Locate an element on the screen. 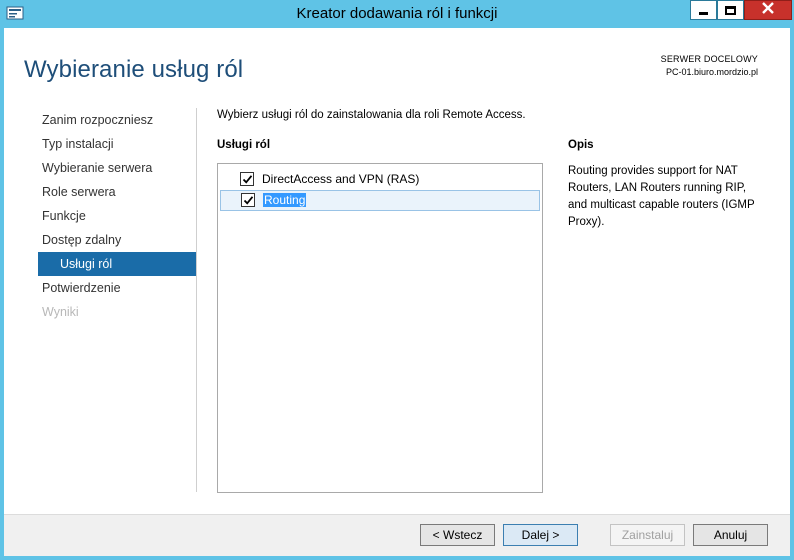  close-icon is located at coordinates (768, 10).